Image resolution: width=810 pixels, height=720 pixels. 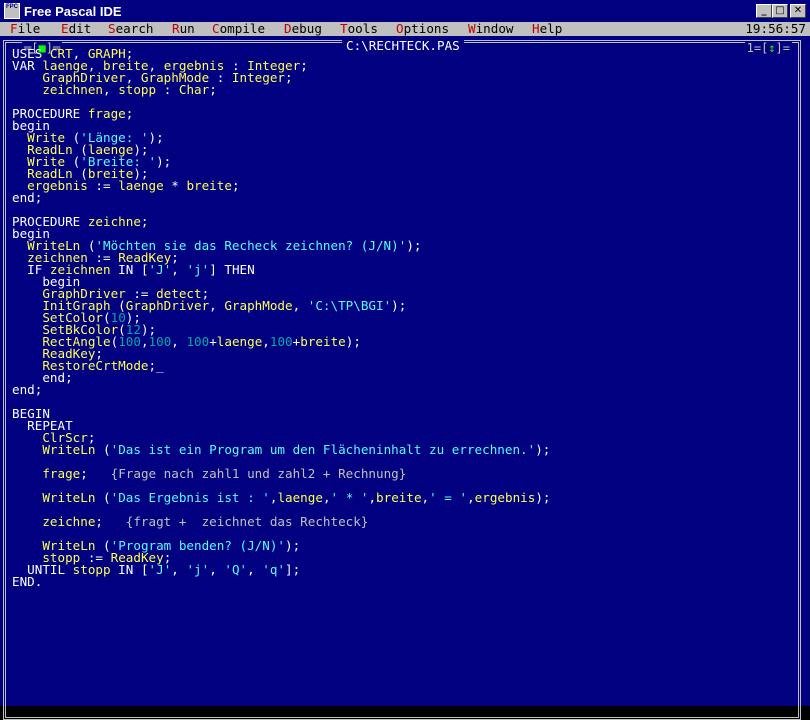 I want to click on menu-run: Run, so click(x=183, y=29).